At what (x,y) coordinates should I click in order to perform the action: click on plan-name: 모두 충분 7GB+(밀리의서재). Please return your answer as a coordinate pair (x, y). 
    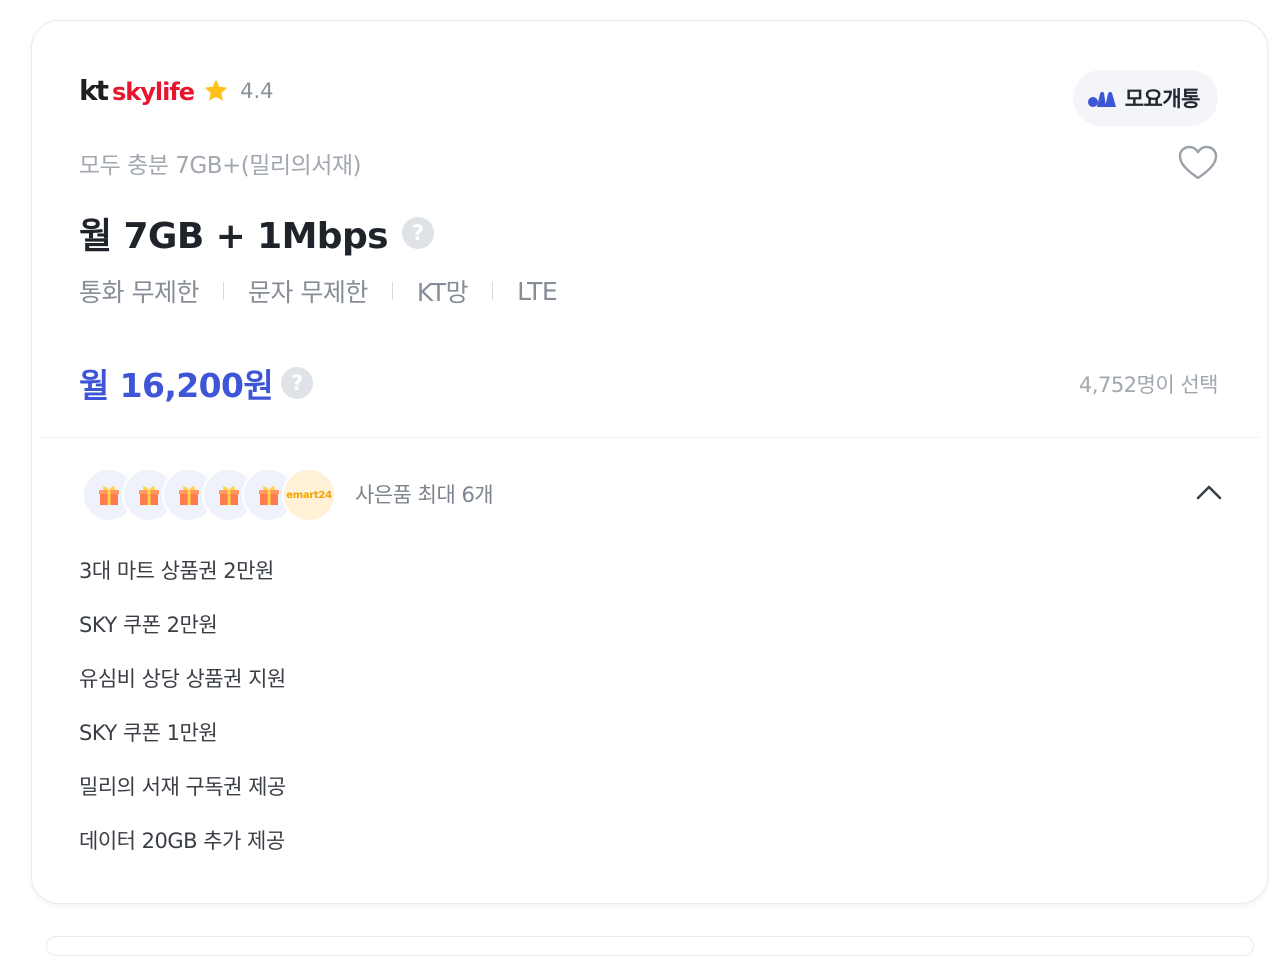
    Looking at the image, I should click on (220, 166).